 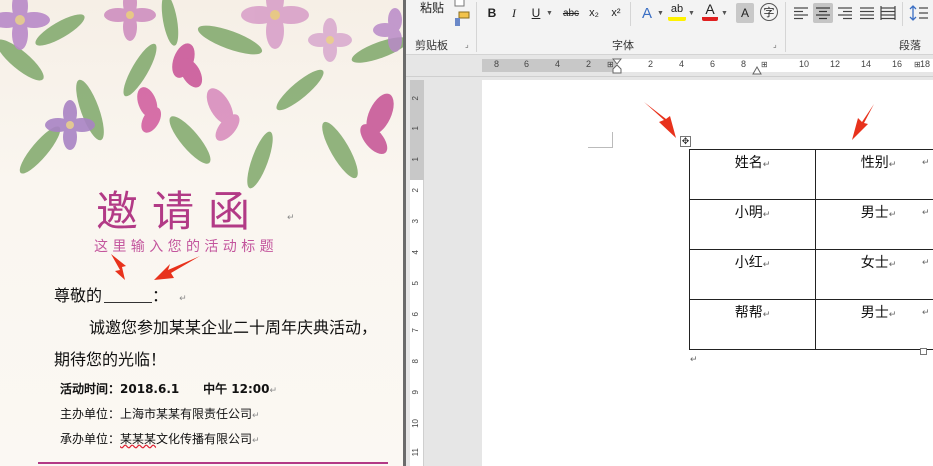 I want to click on font-group-label: 字体, so click(x=623, y=46).